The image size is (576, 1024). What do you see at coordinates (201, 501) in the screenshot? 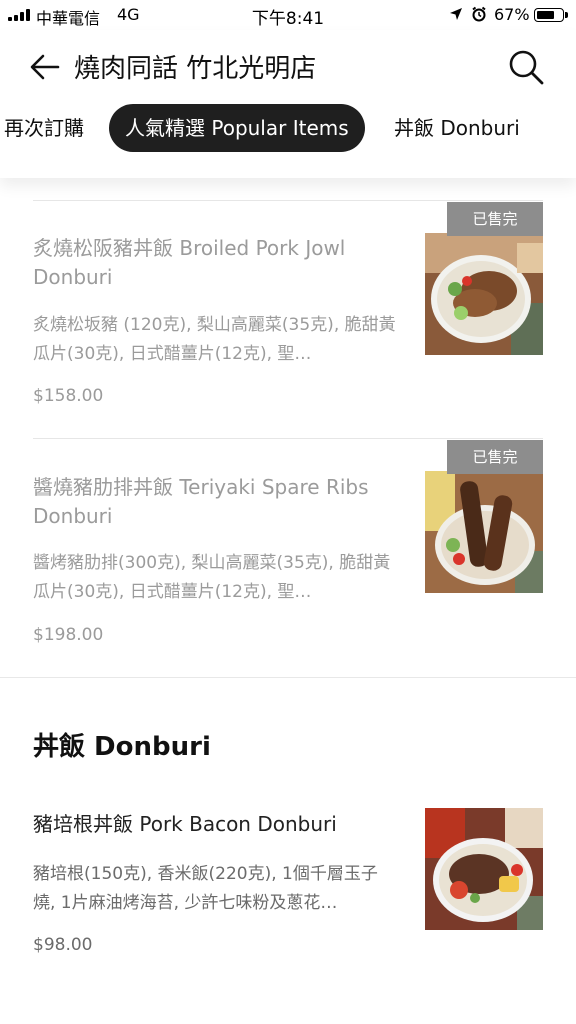
I see `item-name: 醬燒豬肋排丼飯 Teriyaki Spare Ribs Donburi` at bounding box center [201, 501].